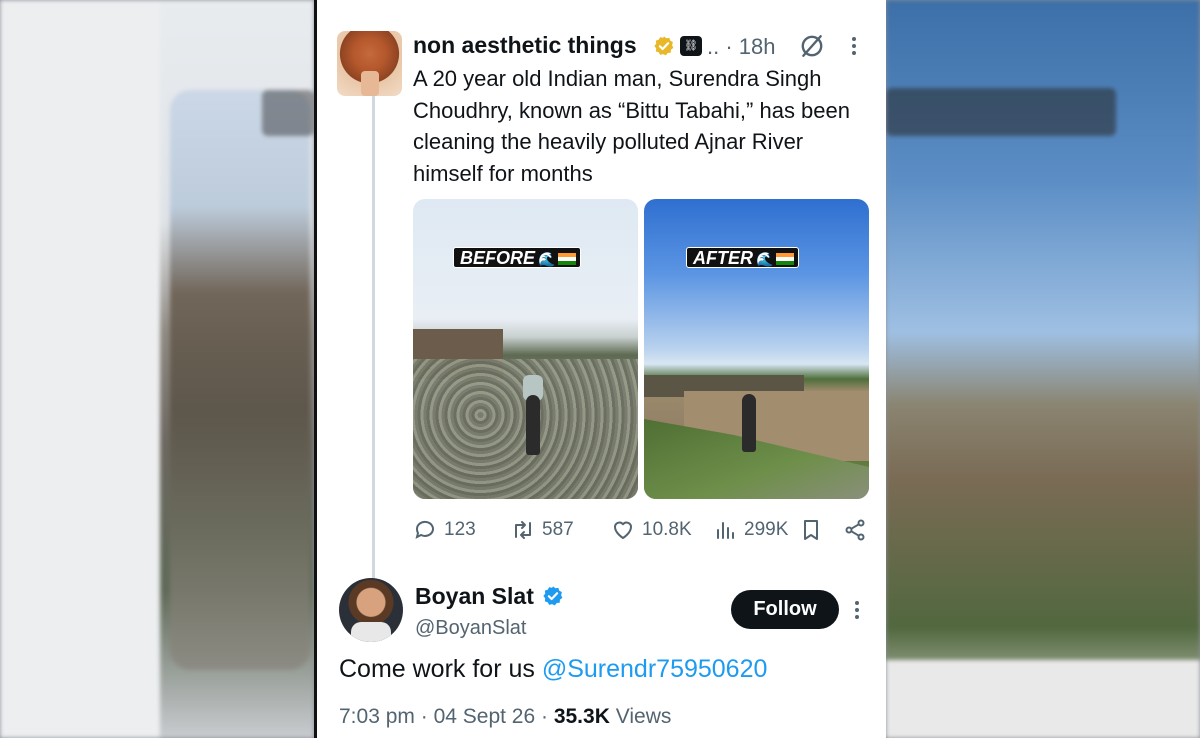 This screenshot has width=1200, height=738. I want to click on after-label: AFTER 🌊, so click(743, 257).